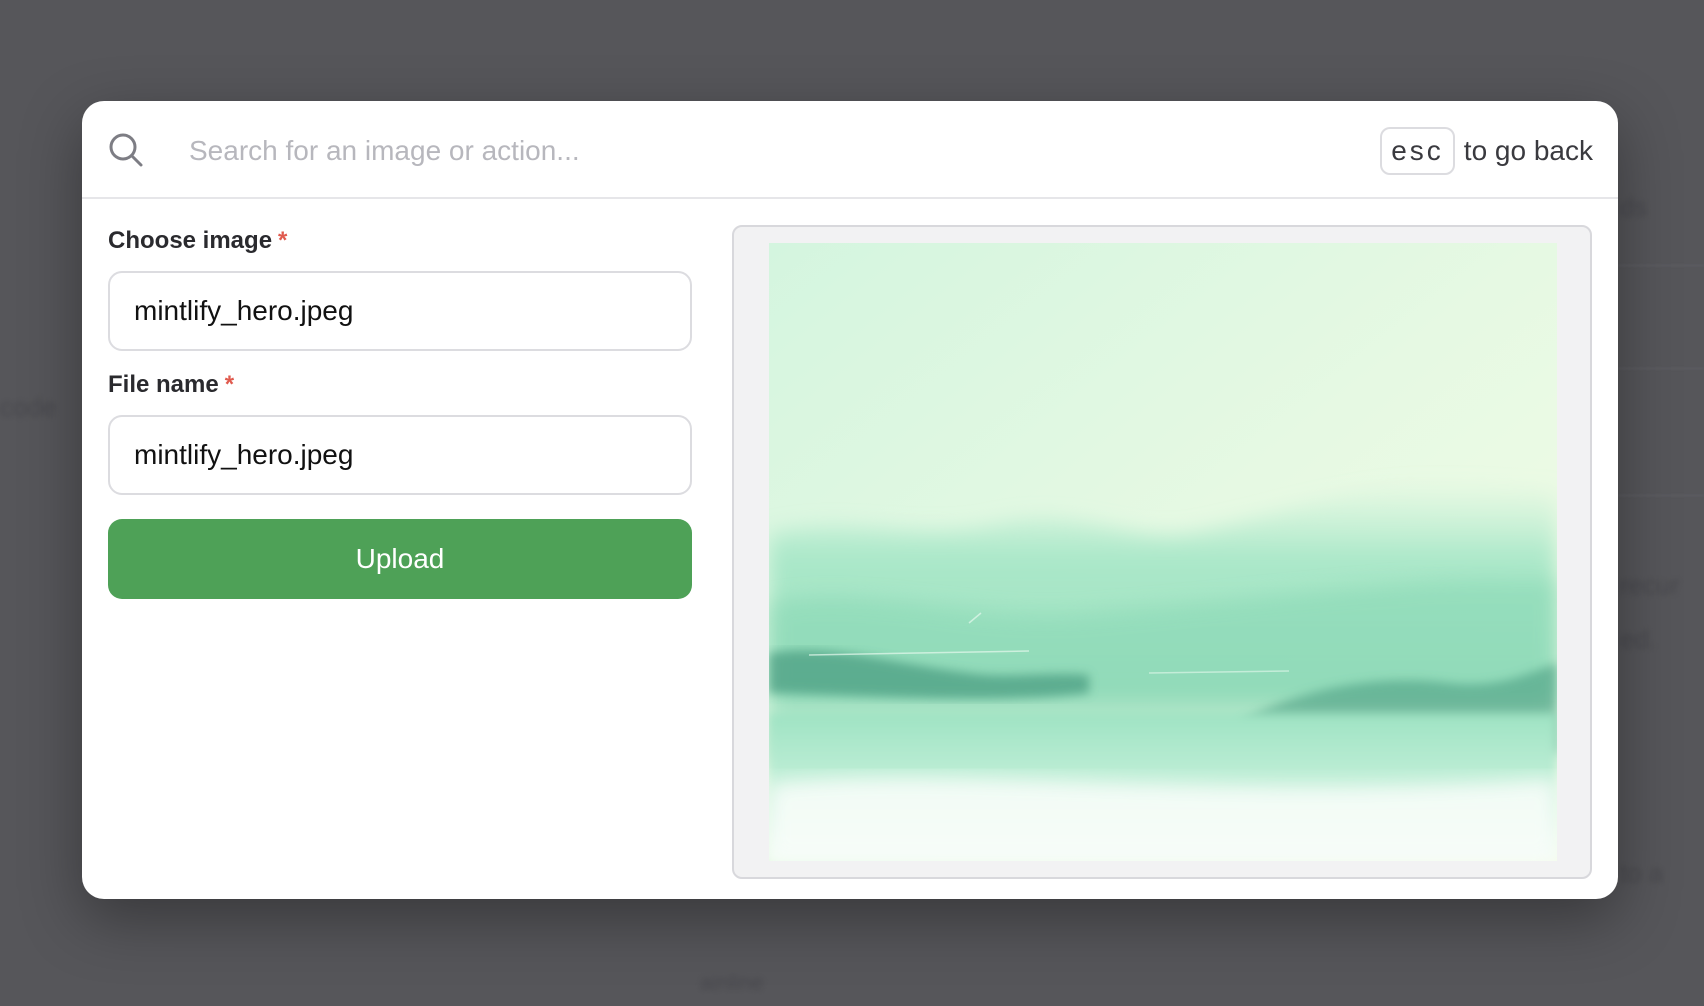  I want to click on background-text: code, so click(28, 407).